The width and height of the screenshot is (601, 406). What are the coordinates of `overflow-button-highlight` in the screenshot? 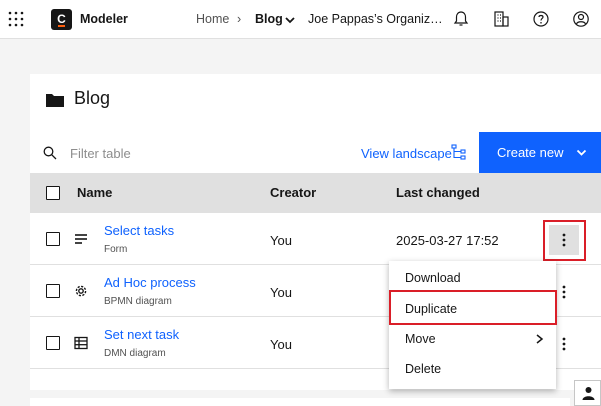 It's located at (564, 240).